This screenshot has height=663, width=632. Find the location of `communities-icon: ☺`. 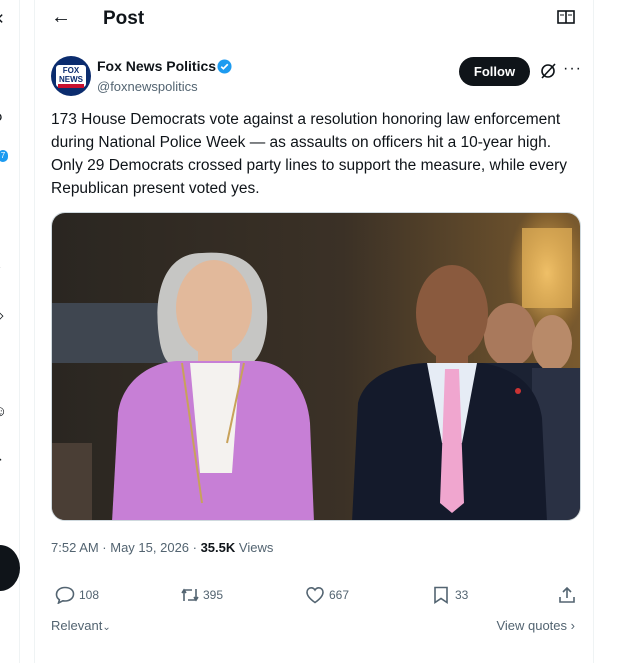

communities-icon: ☺ is located at coordinates (4, 412).